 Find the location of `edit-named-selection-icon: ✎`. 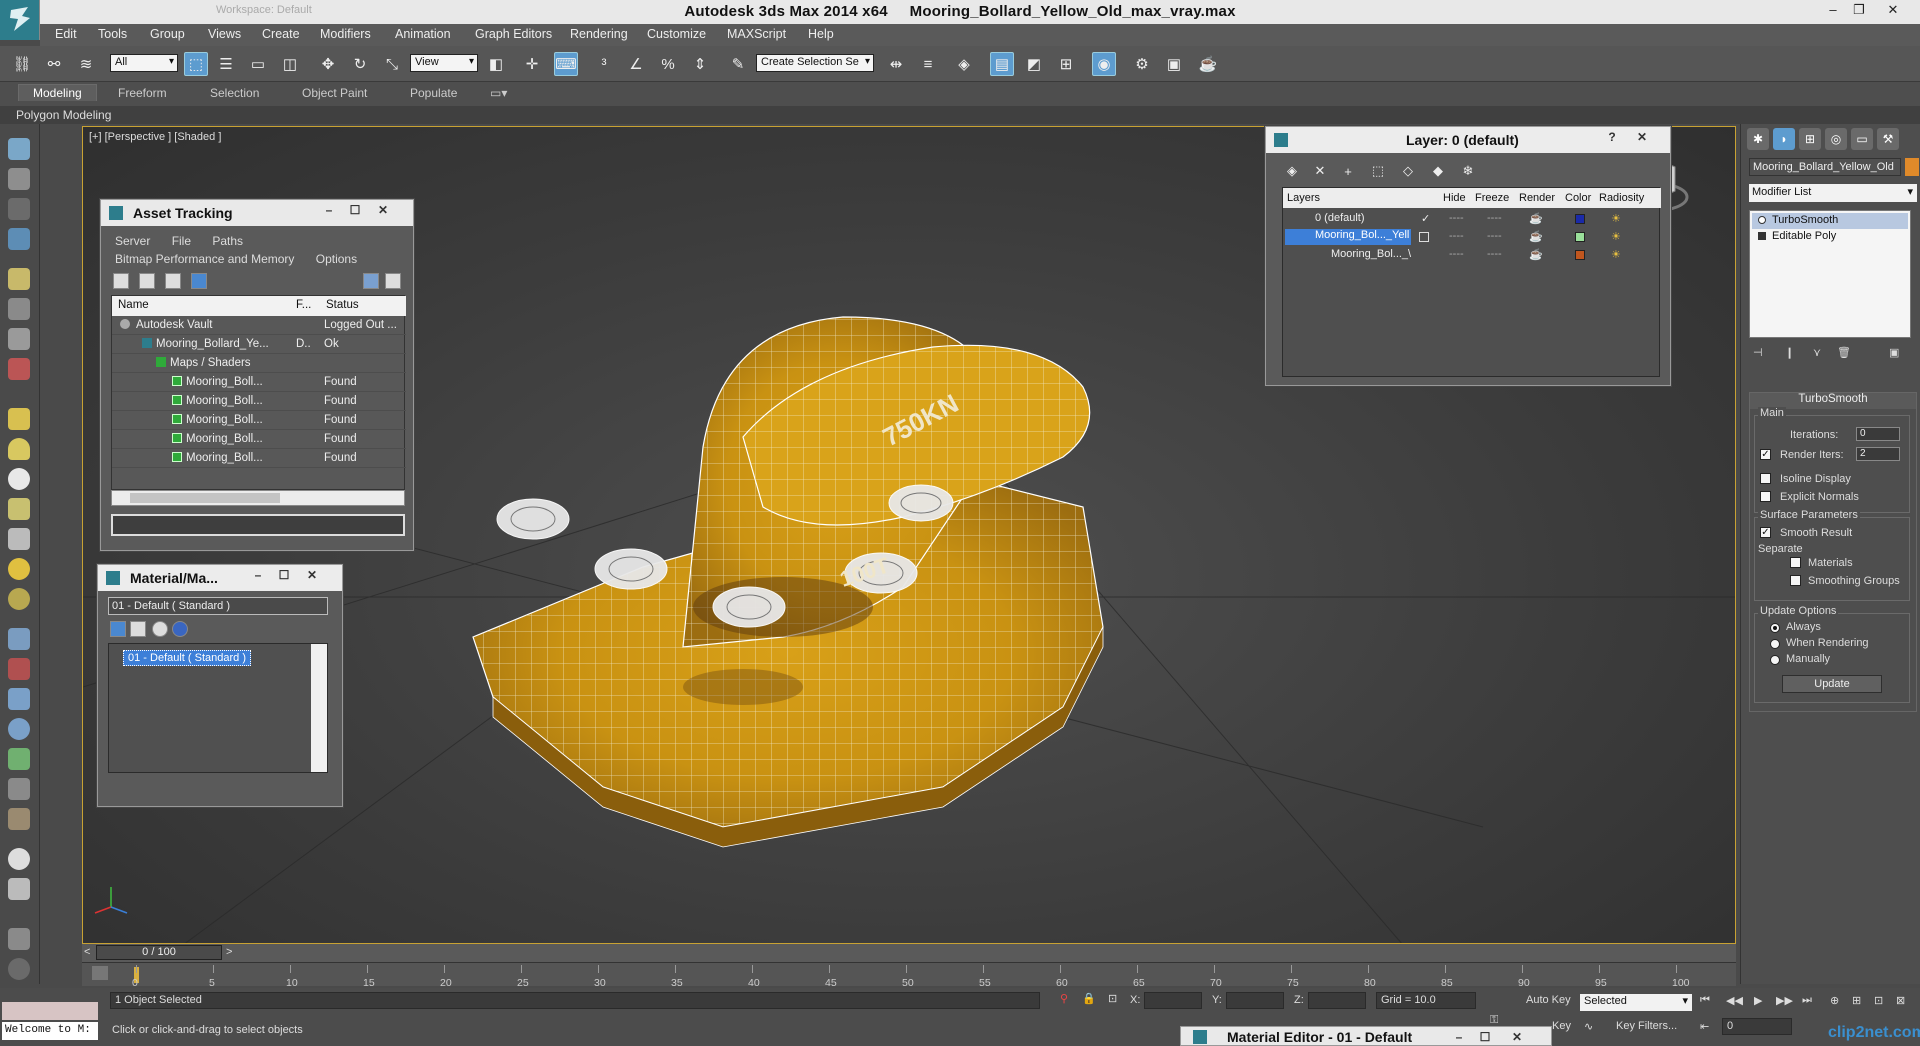

edit-named-selection-icon: ✎ is located at coordinates (738, 64).